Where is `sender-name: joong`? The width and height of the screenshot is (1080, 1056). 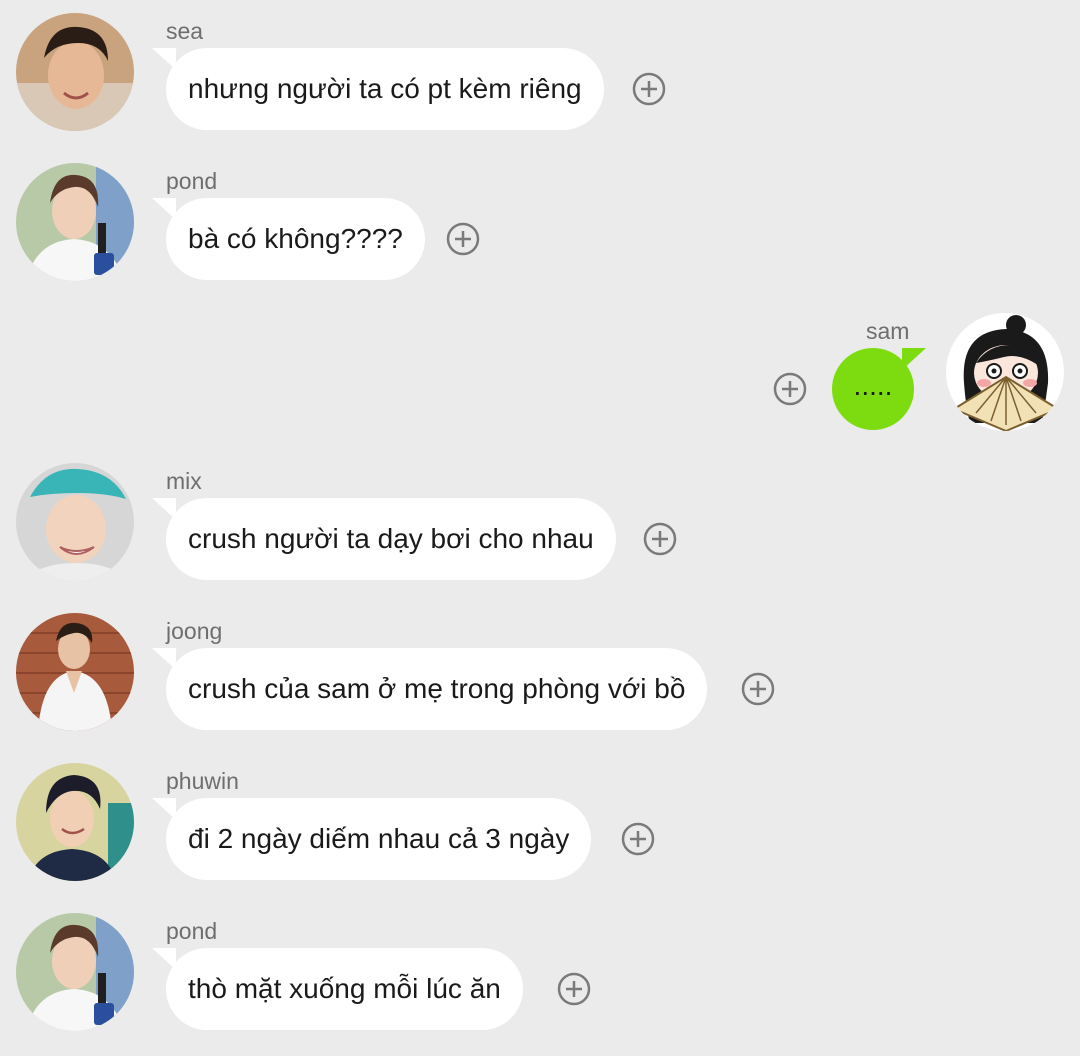
sender-name: joong is located at coordinates (194, 631).